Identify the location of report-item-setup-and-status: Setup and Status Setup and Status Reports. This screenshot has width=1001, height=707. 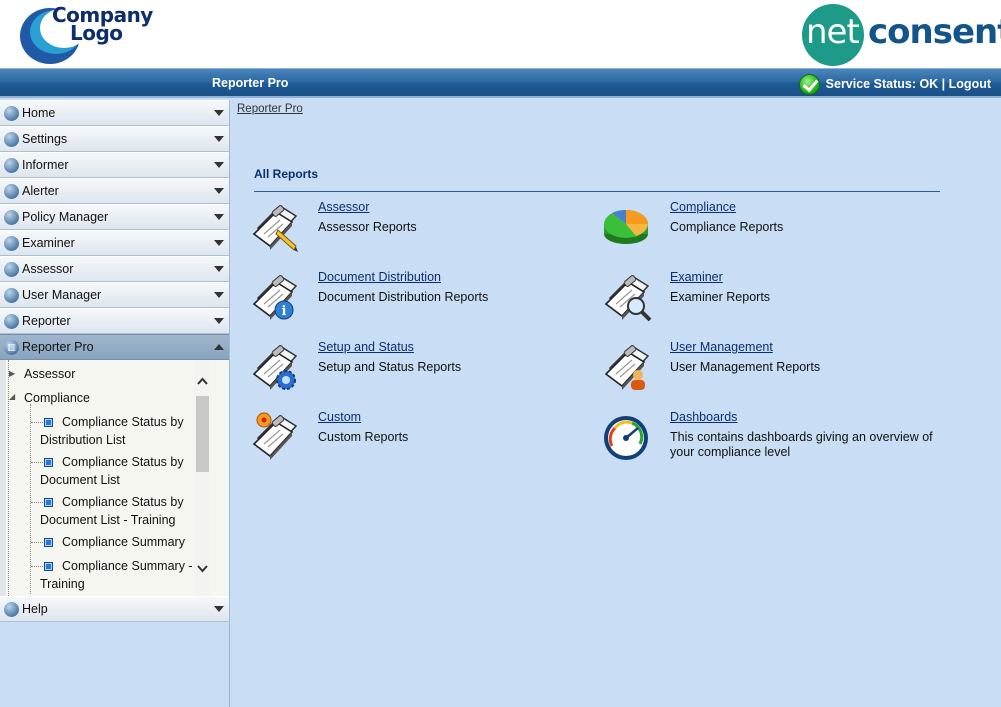
(420, 371).